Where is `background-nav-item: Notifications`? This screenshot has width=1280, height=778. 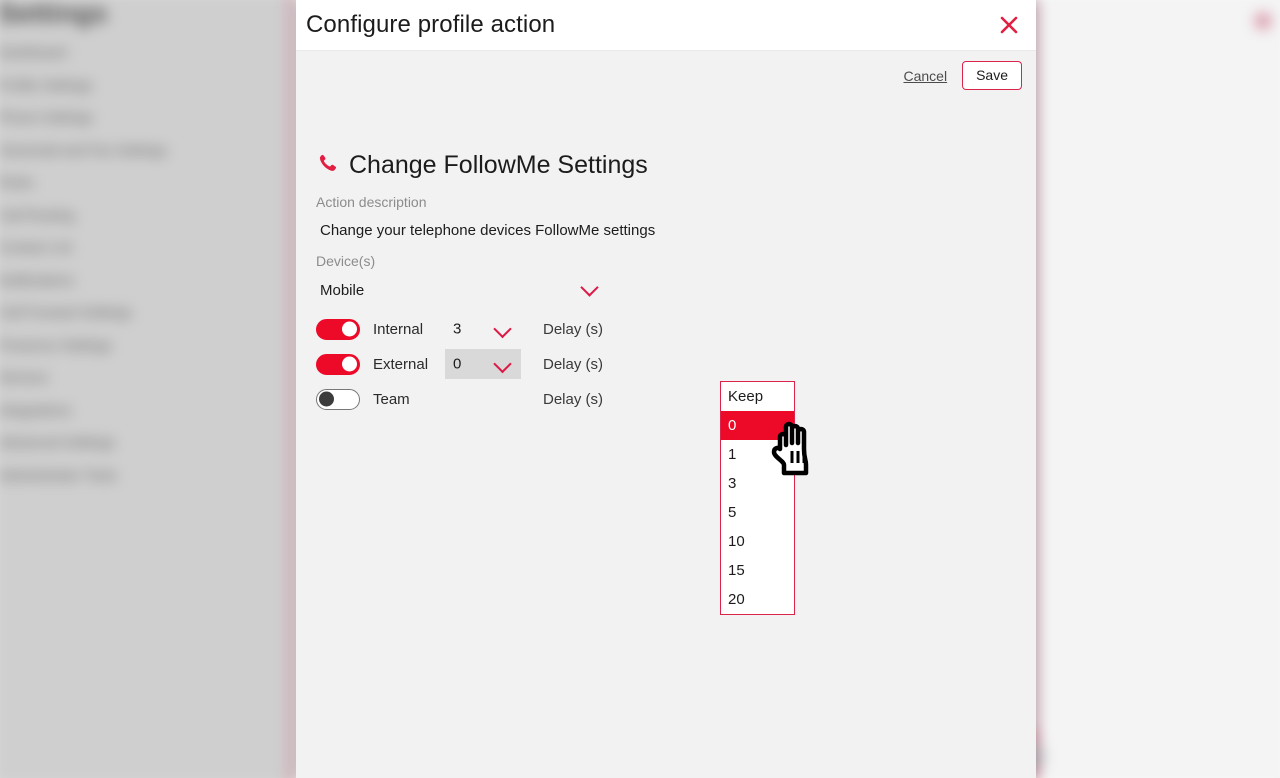
background-nav-item: Notifications is located at coordinates (37, 280).